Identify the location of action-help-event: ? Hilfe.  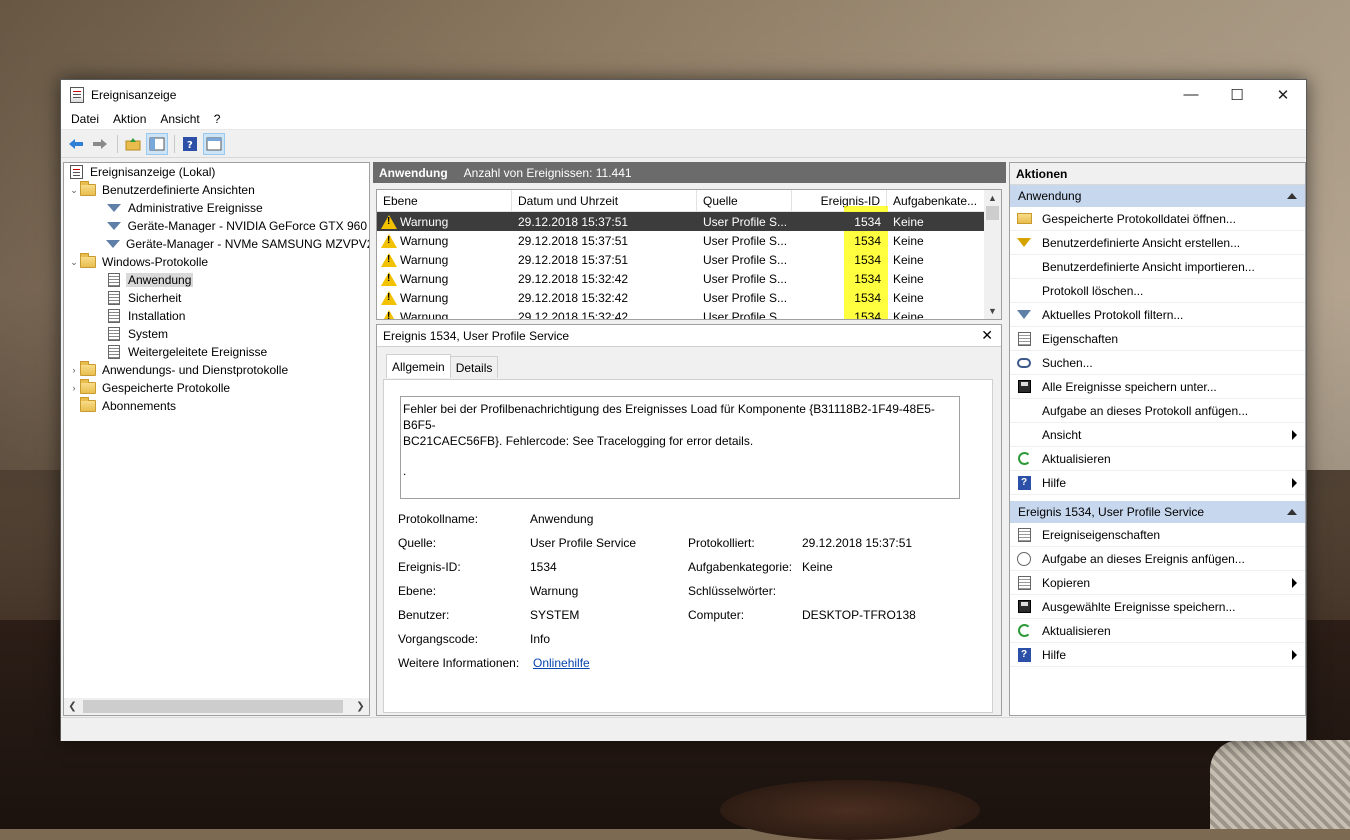
(1157, 655).